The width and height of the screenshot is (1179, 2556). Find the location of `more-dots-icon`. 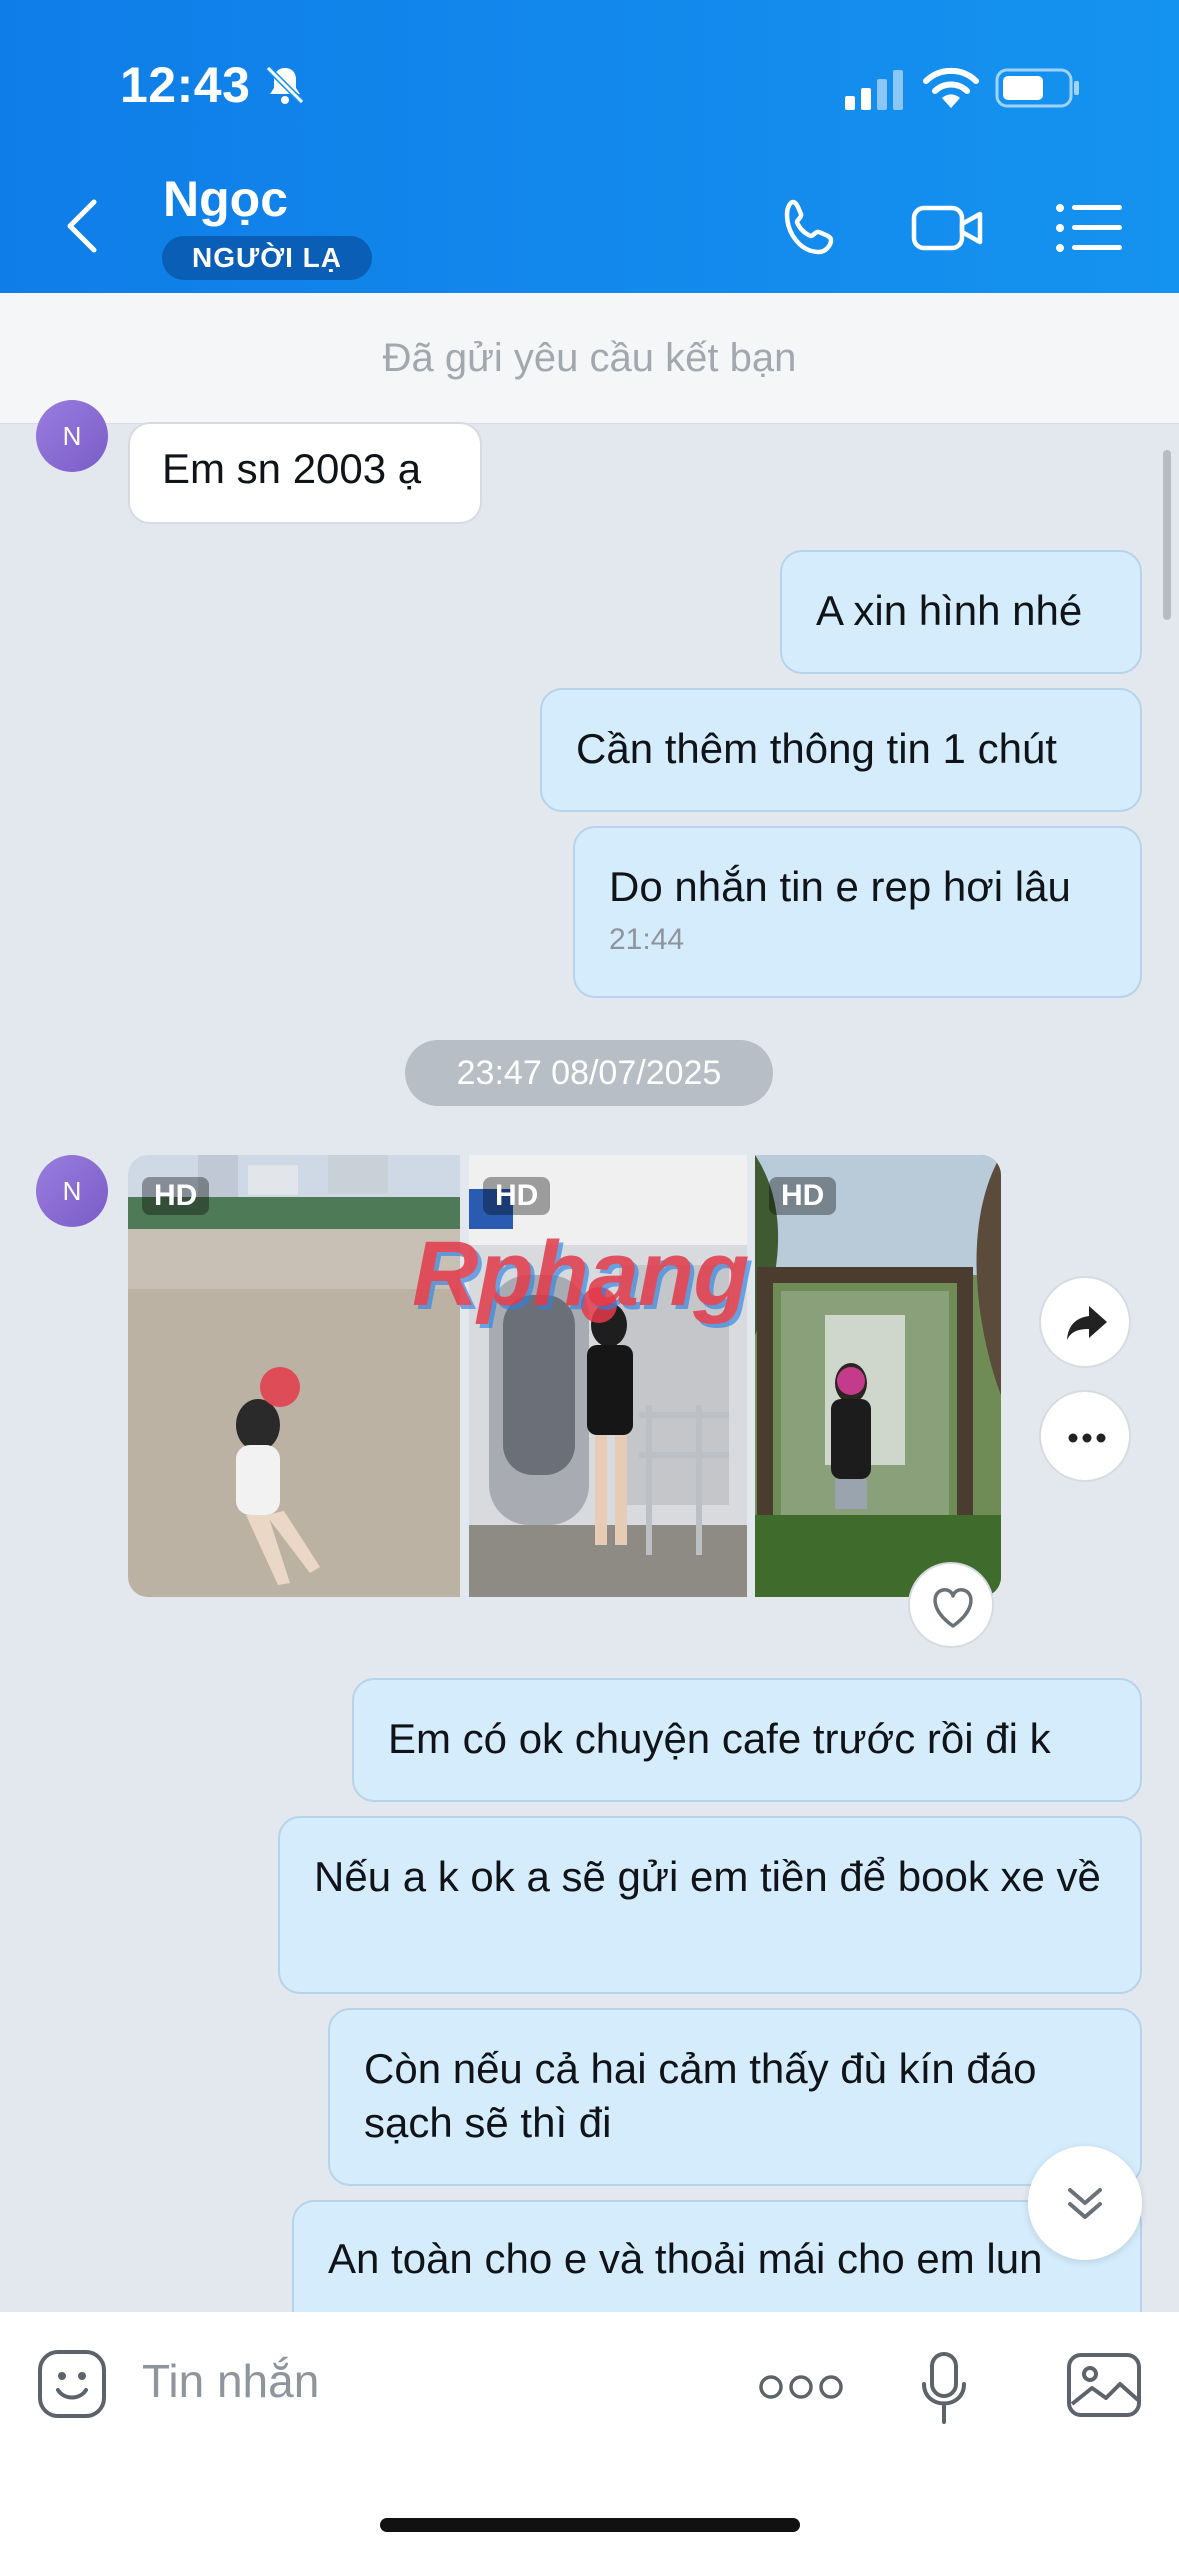

more-dots-icon is located at coordinates (1087, 1438).